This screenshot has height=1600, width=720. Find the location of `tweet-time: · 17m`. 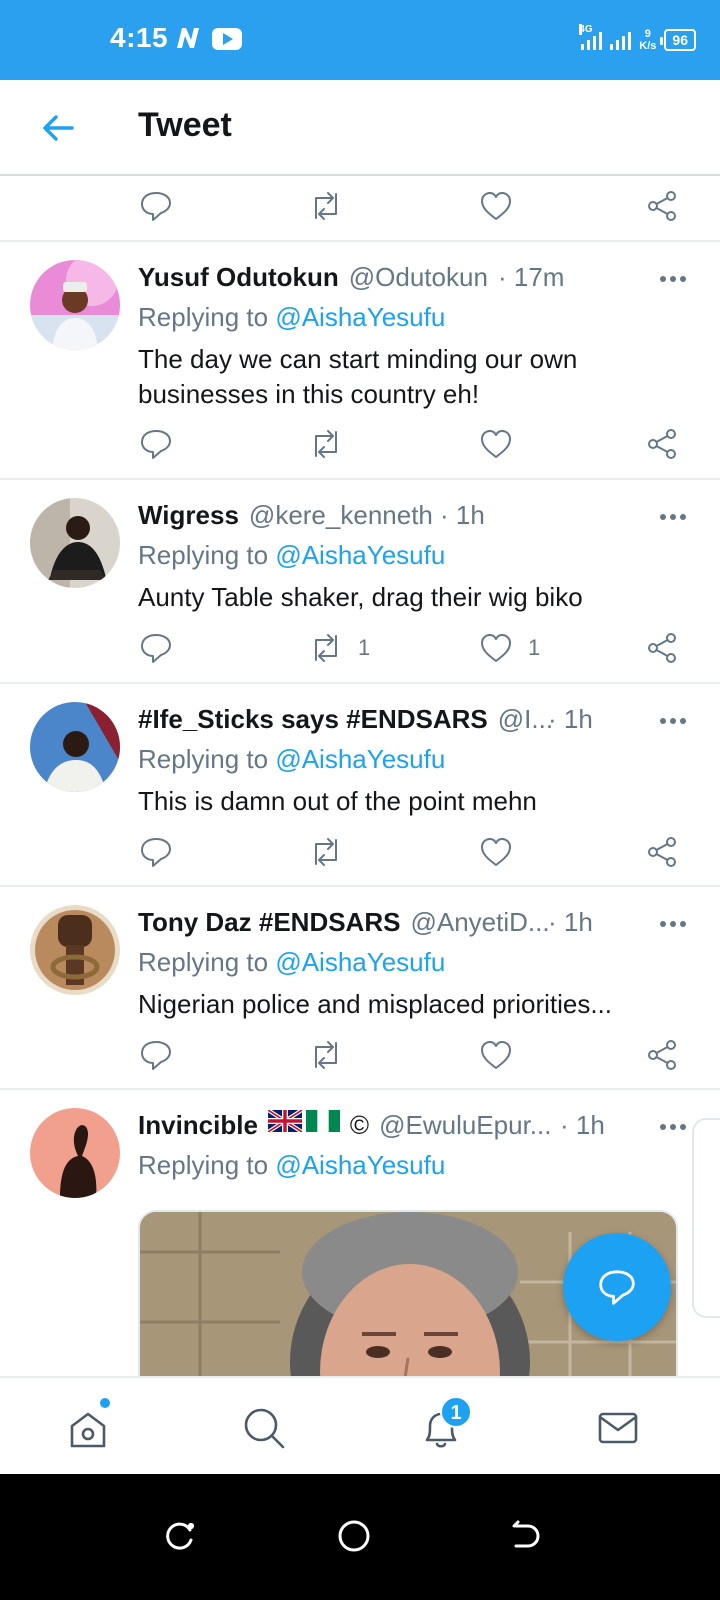

tweet-time: · 17m is located at coordinates (531, 277).